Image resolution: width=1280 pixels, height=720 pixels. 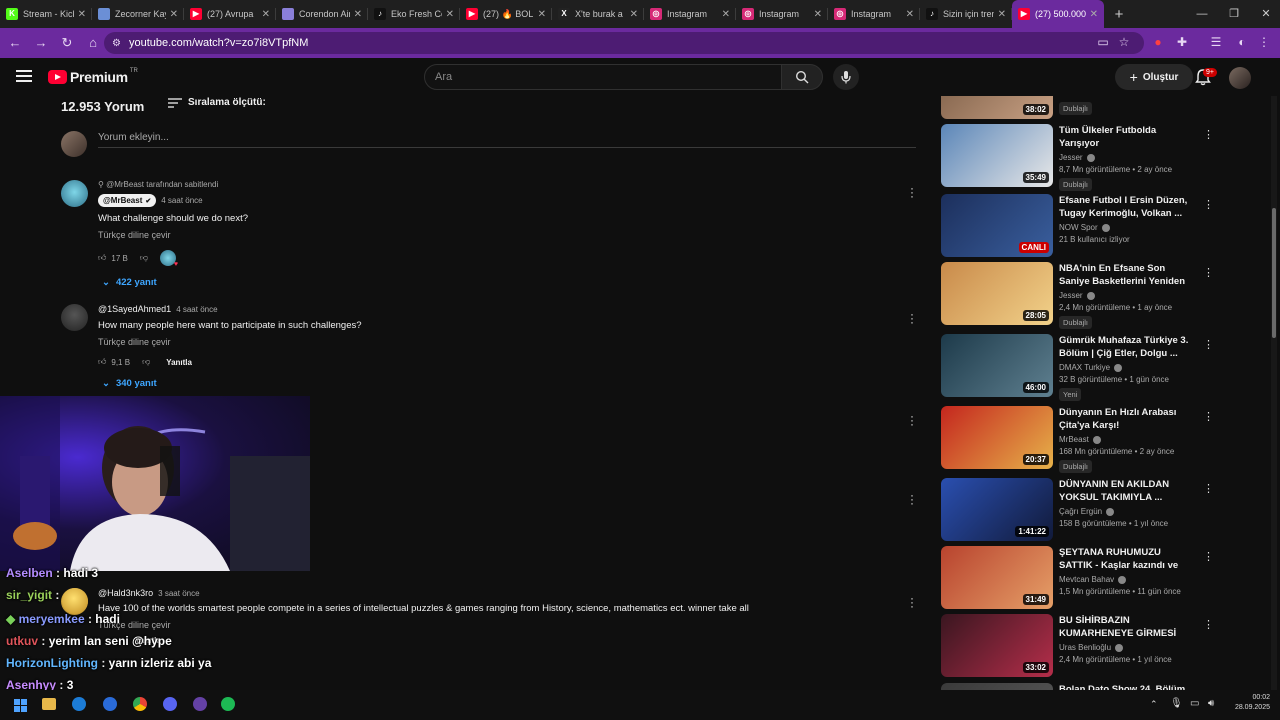 What do you see at coordinates (230, 14) in the screenshot?
I see `browser-tab: ▶ (27) Avrupa ✕` at bounding box center [230, 14].